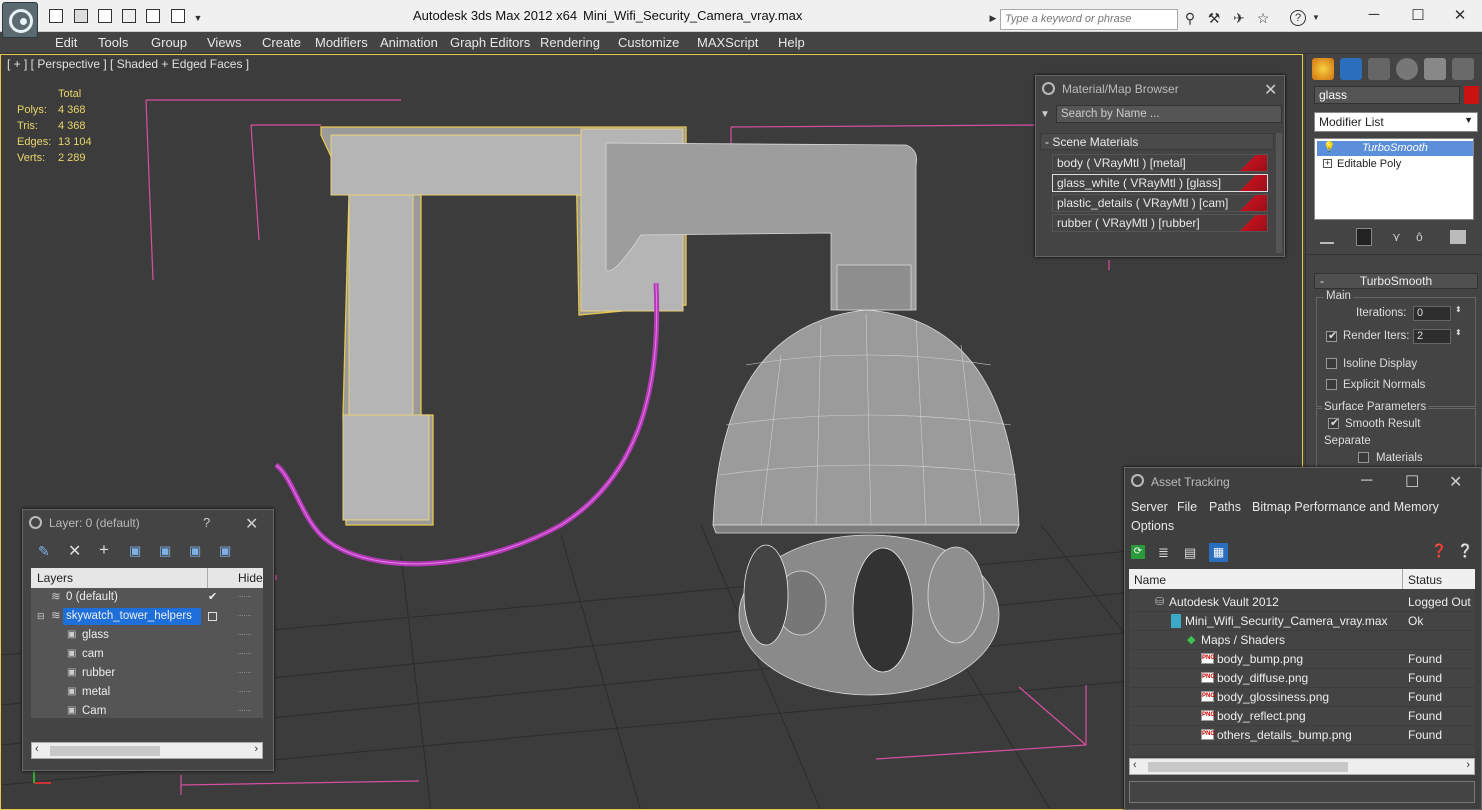  What do you see at coordinates (1327, 237) in the screenshot?
I see `pin-stack-icon` at bounding box center [1327, 237].